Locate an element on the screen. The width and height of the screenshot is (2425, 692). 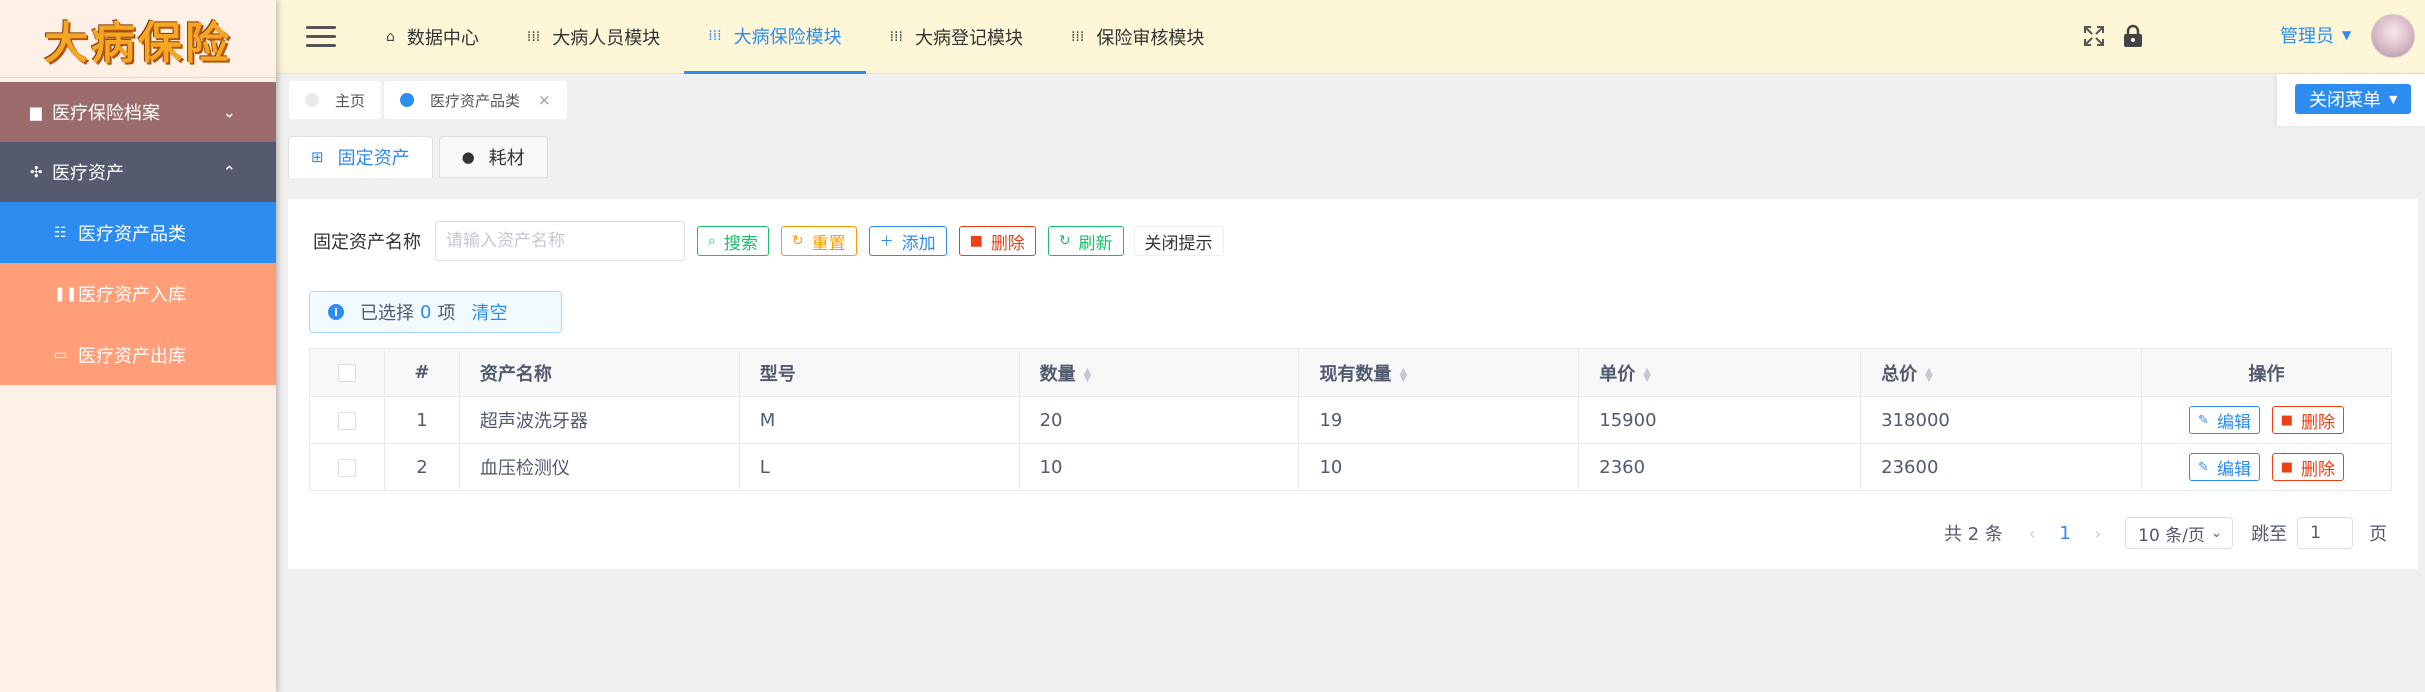
cell-qty: 20 is located at coordinates (1159, 420).